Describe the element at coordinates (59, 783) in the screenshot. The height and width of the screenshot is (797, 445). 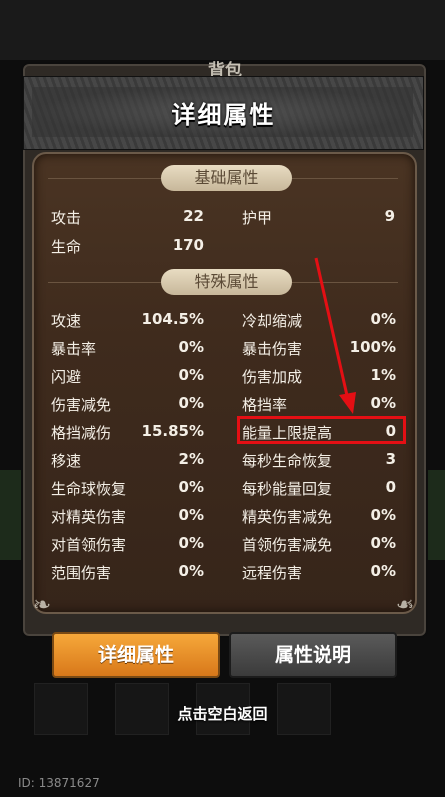
I see `user-id: ID: 13871627` at that location.